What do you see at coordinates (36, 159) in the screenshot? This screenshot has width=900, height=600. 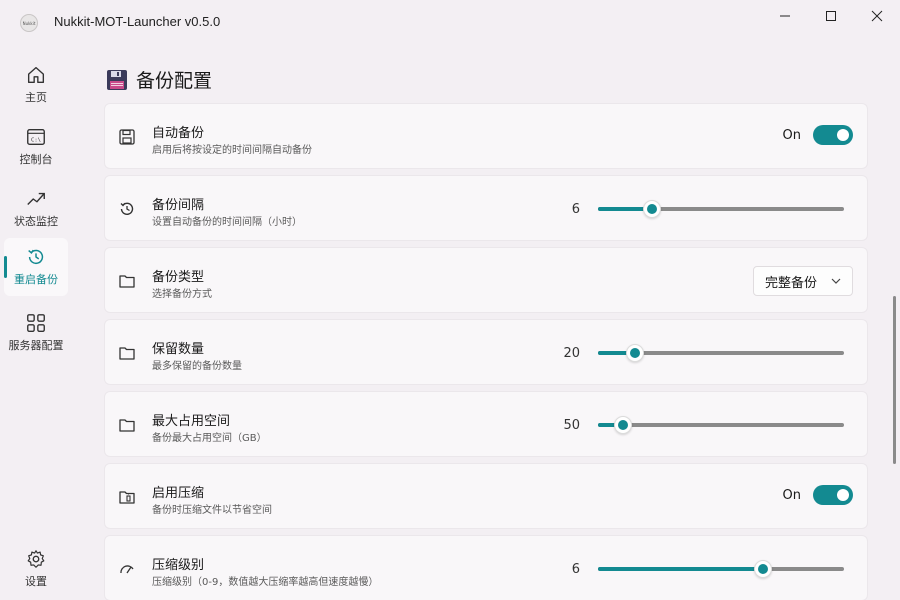 I see `sidebar-item-label: 控制台` at bounding box center [36, 159].